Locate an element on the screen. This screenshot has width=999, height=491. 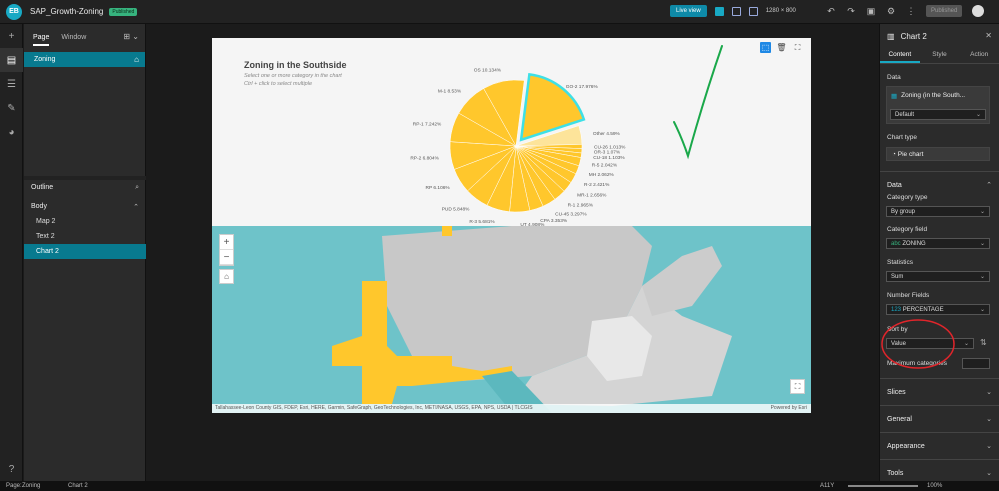
undo-icon: ↶ is located at coordinates (831, 11).